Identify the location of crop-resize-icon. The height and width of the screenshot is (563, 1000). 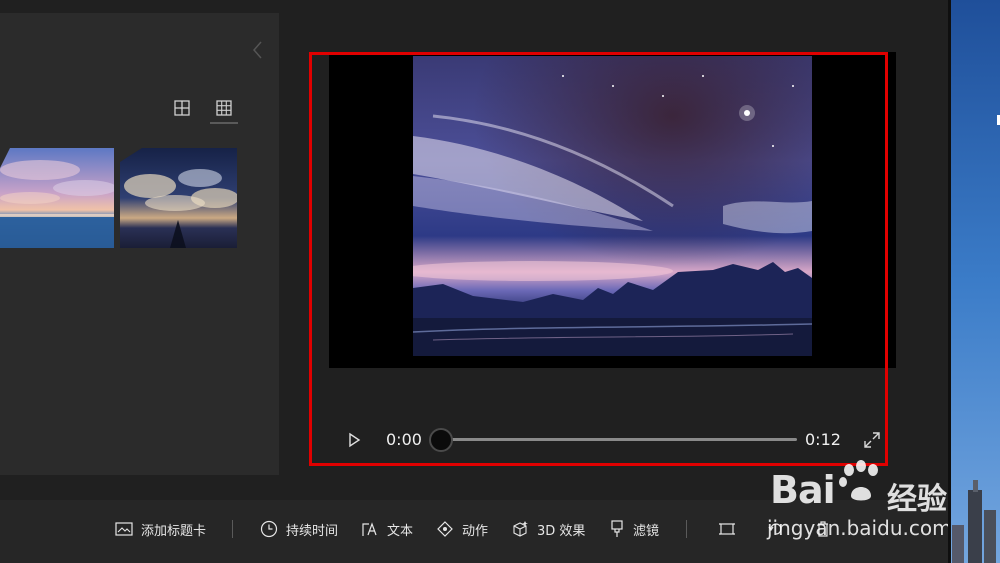
(727, 529).